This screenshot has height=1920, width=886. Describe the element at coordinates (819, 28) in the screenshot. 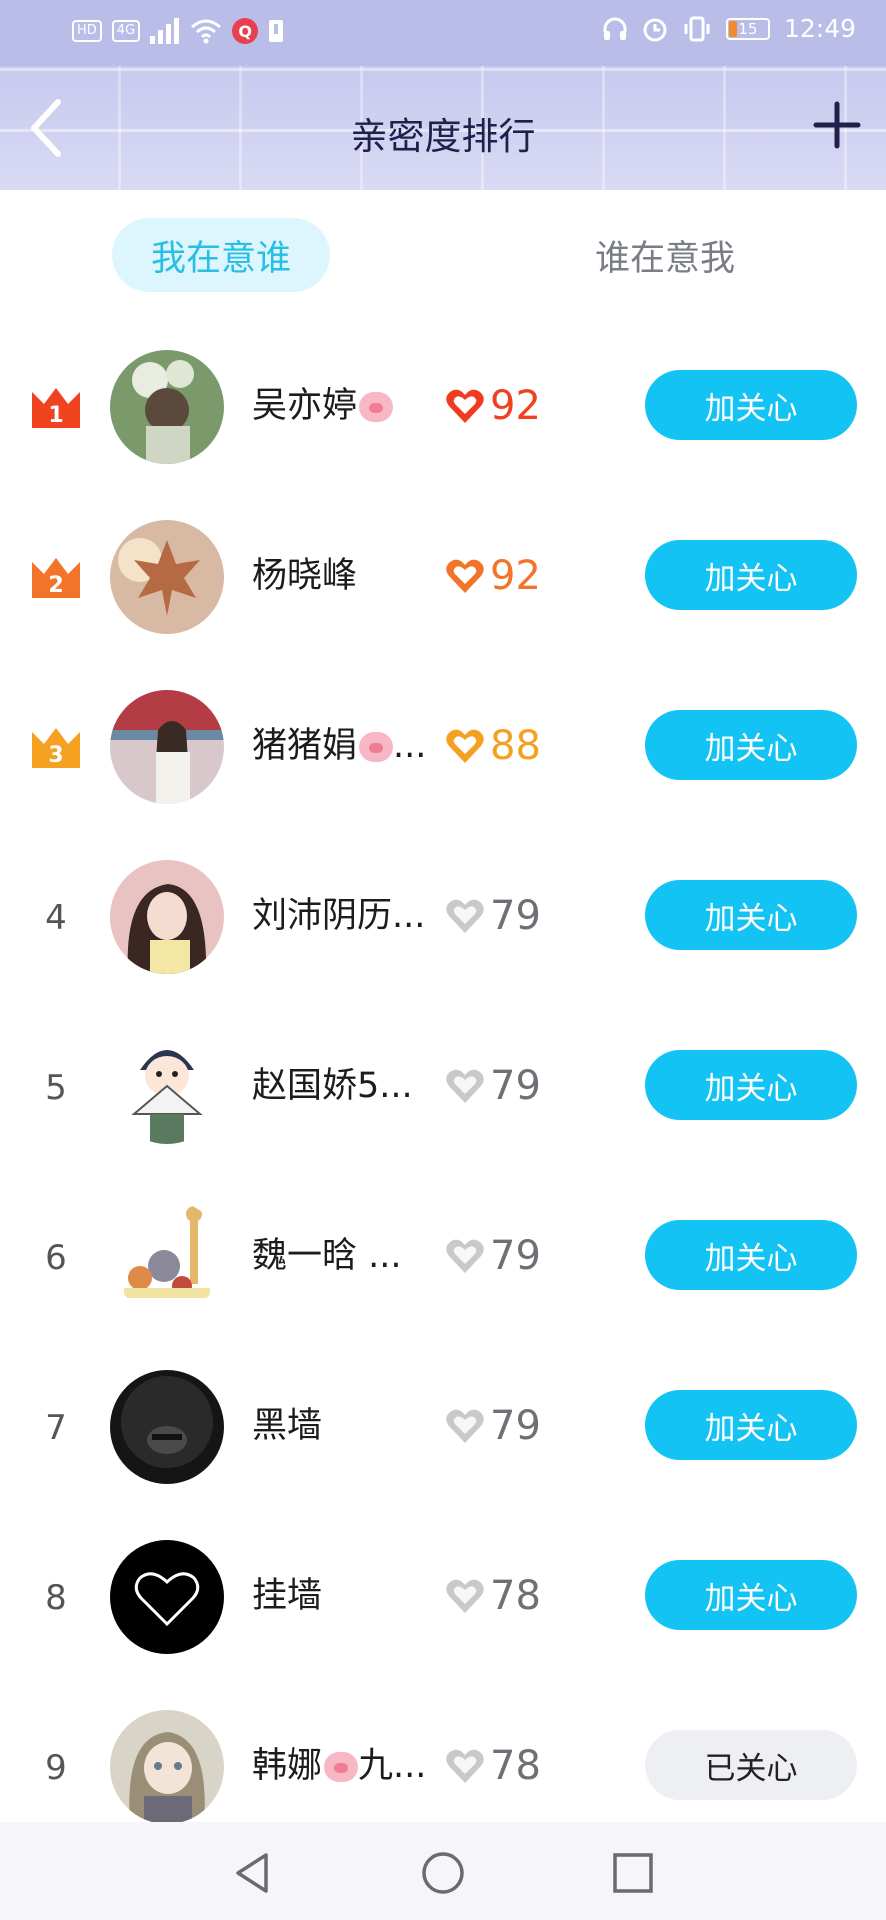

I see `clock: 12:49` at that location.